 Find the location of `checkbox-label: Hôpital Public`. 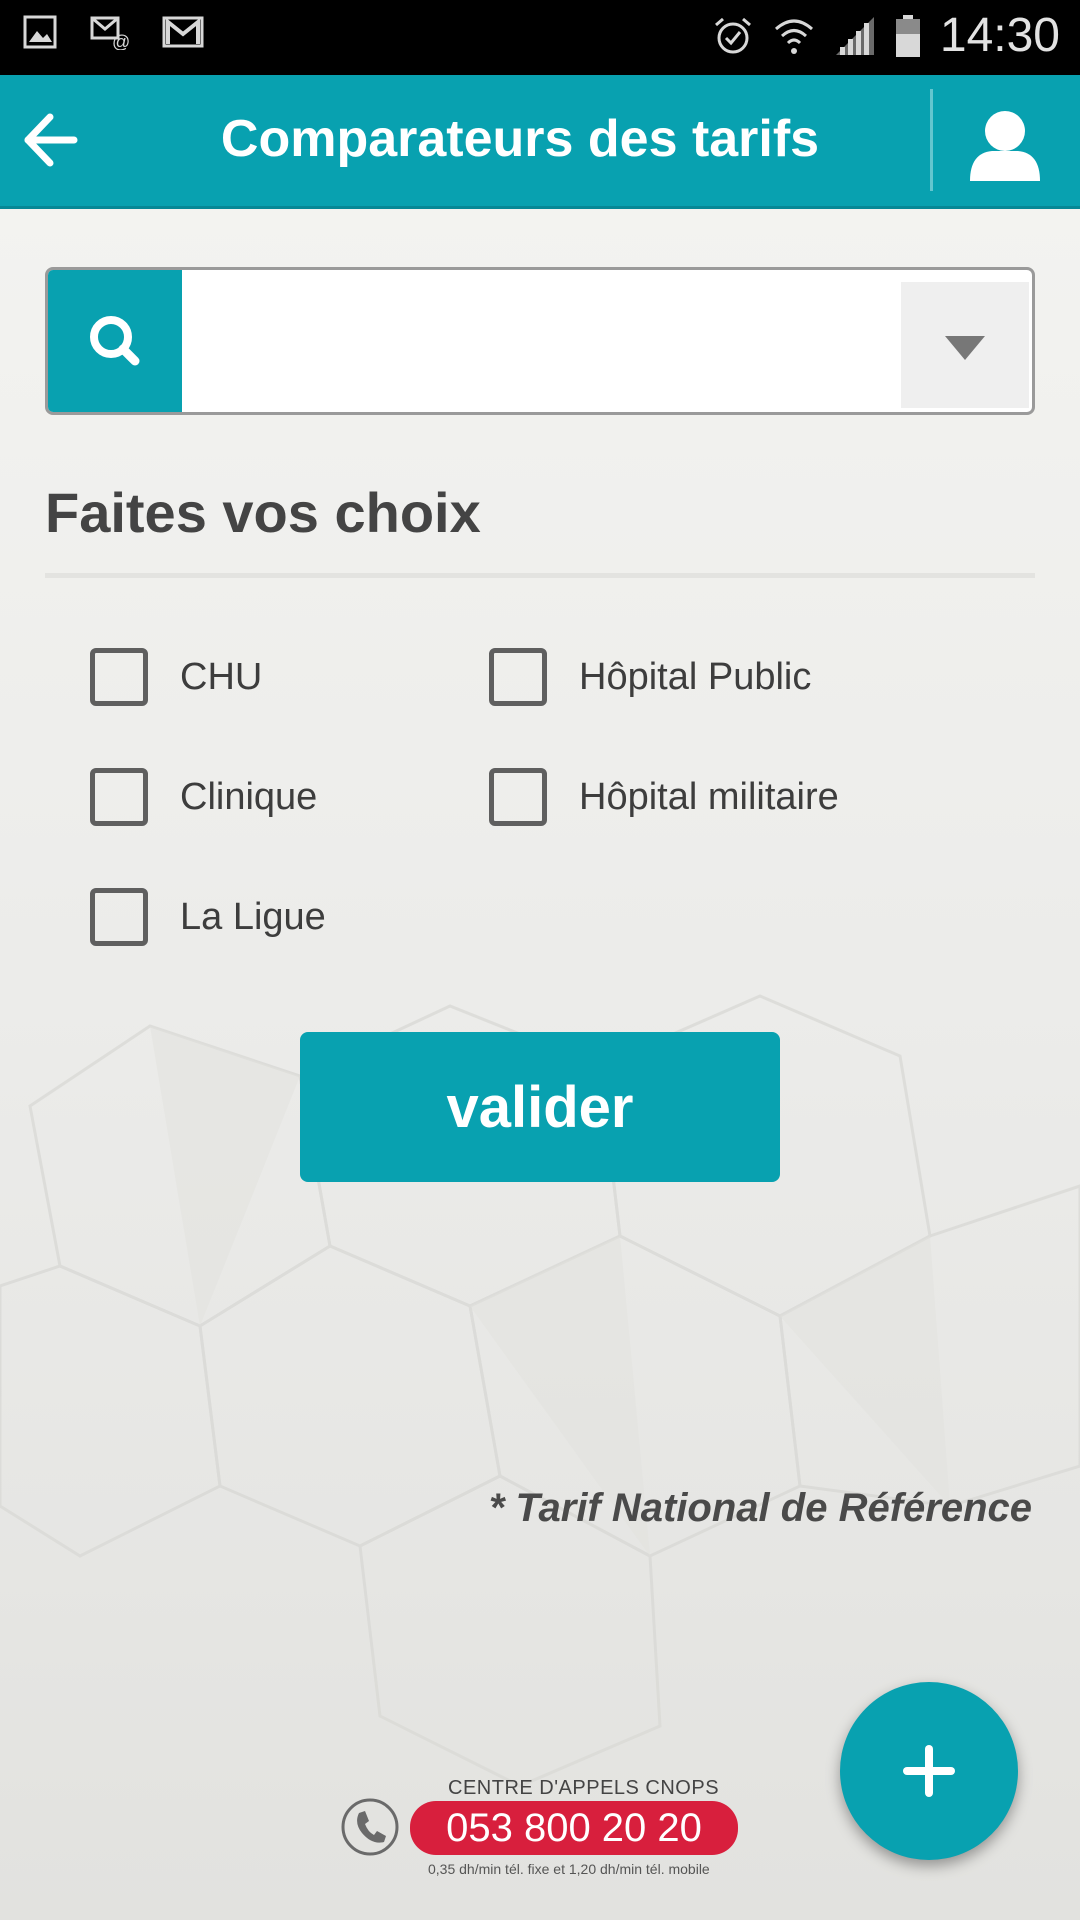

checkbox-label: Hôpital Public is located at coordinates (695, 676).